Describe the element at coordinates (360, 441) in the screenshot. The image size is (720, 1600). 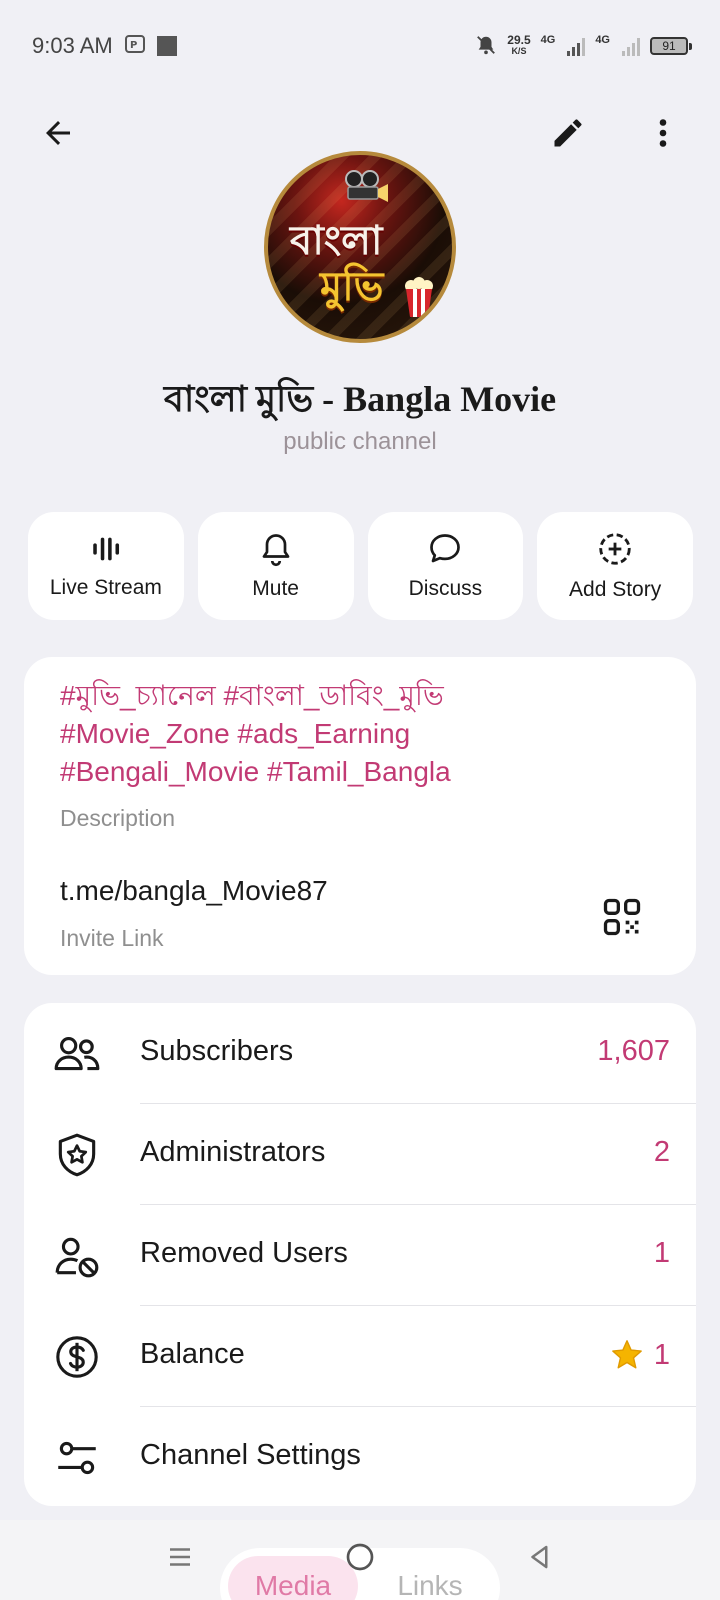
I see `channel-type: public channel` at that location.